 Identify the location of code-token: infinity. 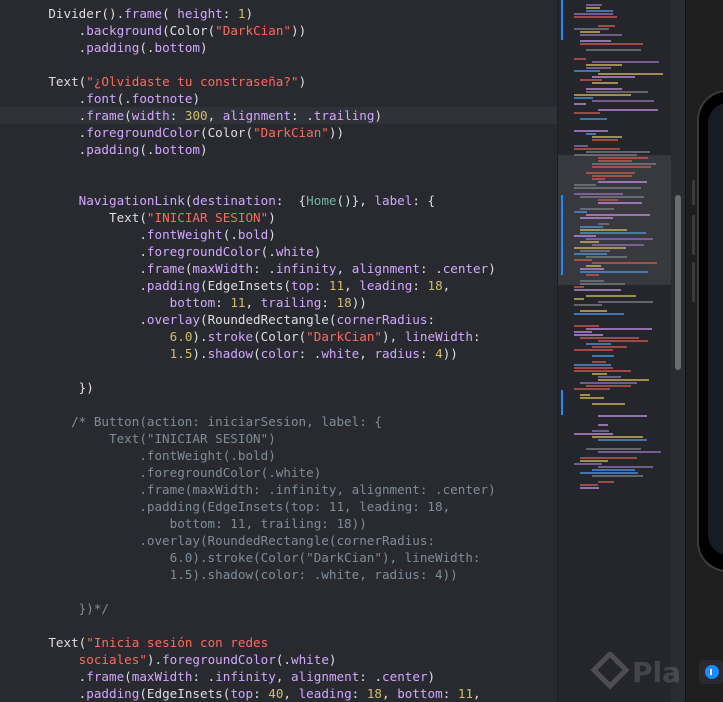
(306, 268).